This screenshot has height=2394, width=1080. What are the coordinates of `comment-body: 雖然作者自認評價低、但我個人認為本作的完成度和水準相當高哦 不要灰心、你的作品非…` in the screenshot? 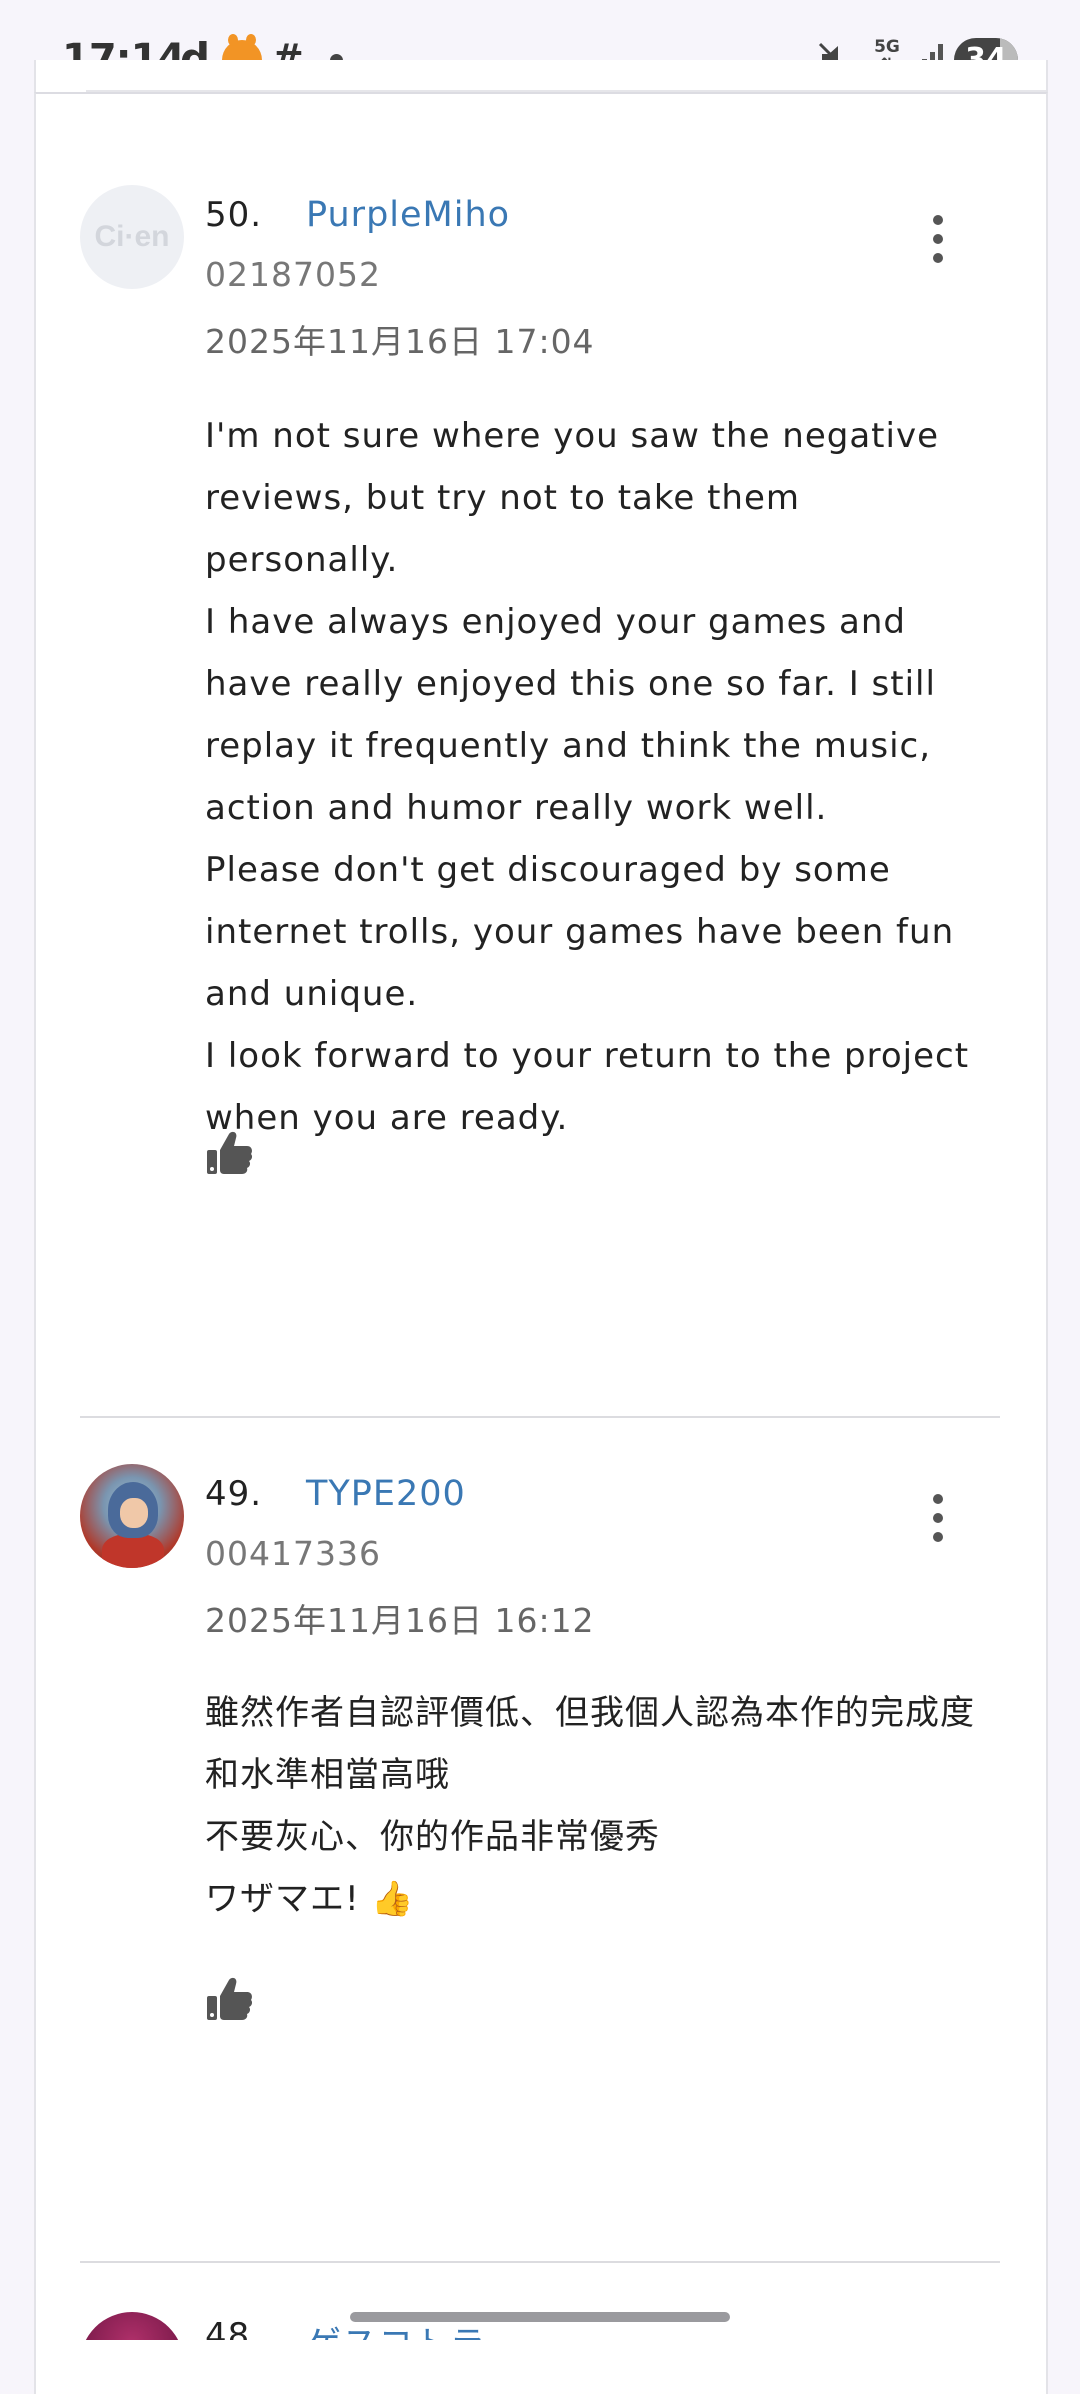 It's located at (590, 1806).